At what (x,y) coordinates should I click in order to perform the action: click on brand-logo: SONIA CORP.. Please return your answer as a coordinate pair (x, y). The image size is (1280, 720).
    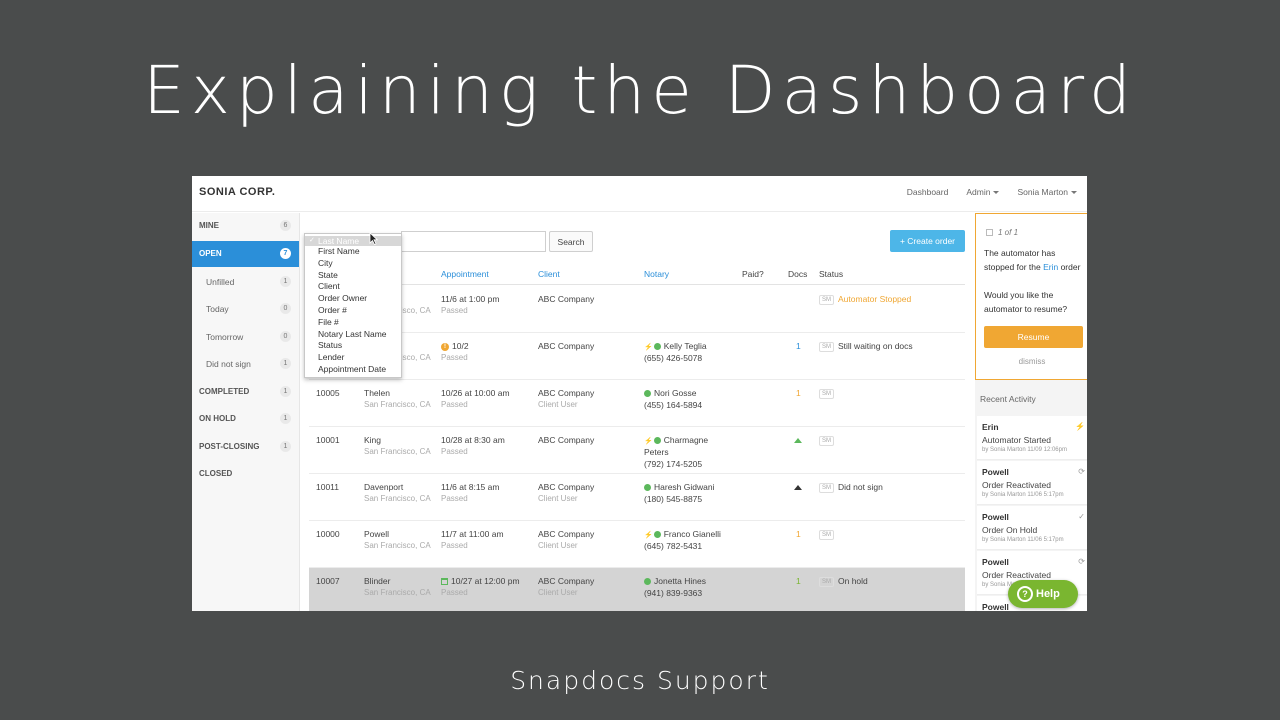
    Looking at the image, I should click on (237, 192).